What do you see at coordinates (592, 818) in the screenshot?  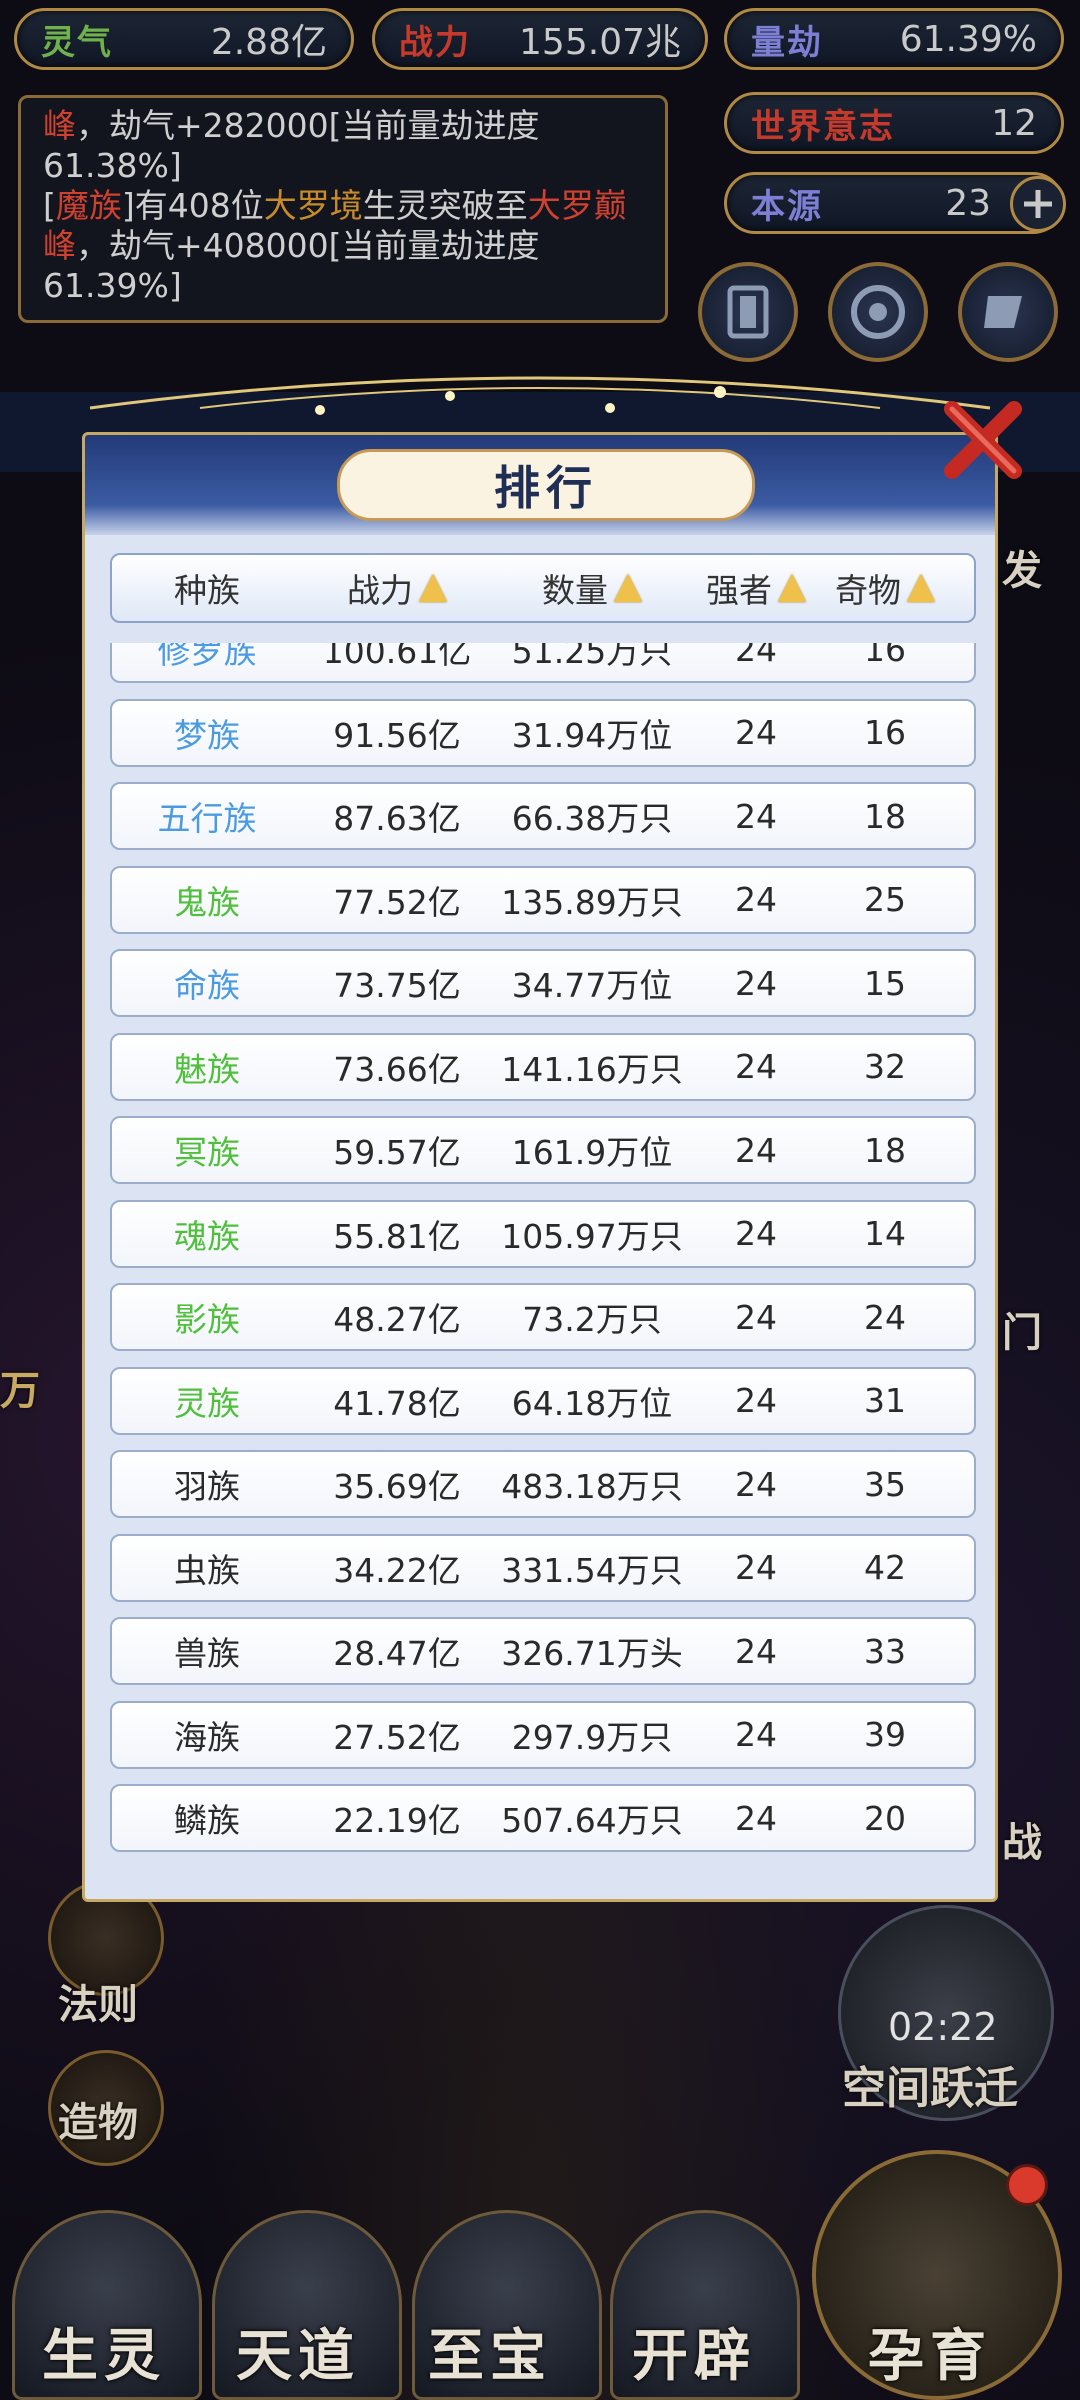 I see `row-count: 66.38万只` at bounding box center [592, 818].